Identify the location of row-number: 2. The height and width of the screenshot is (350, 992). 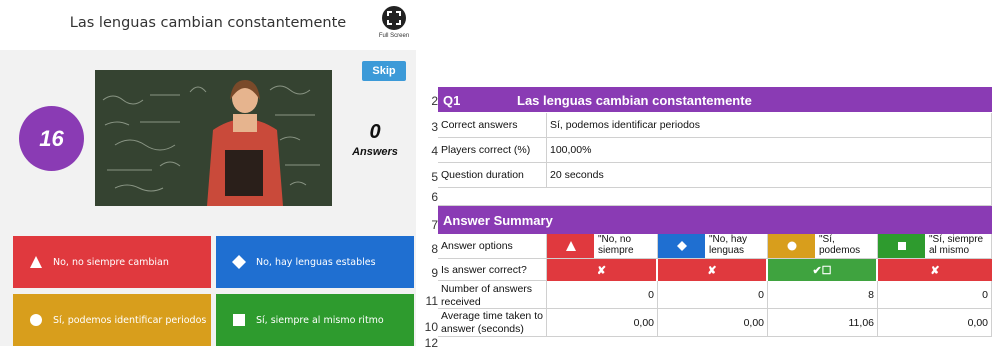
(434, 101).